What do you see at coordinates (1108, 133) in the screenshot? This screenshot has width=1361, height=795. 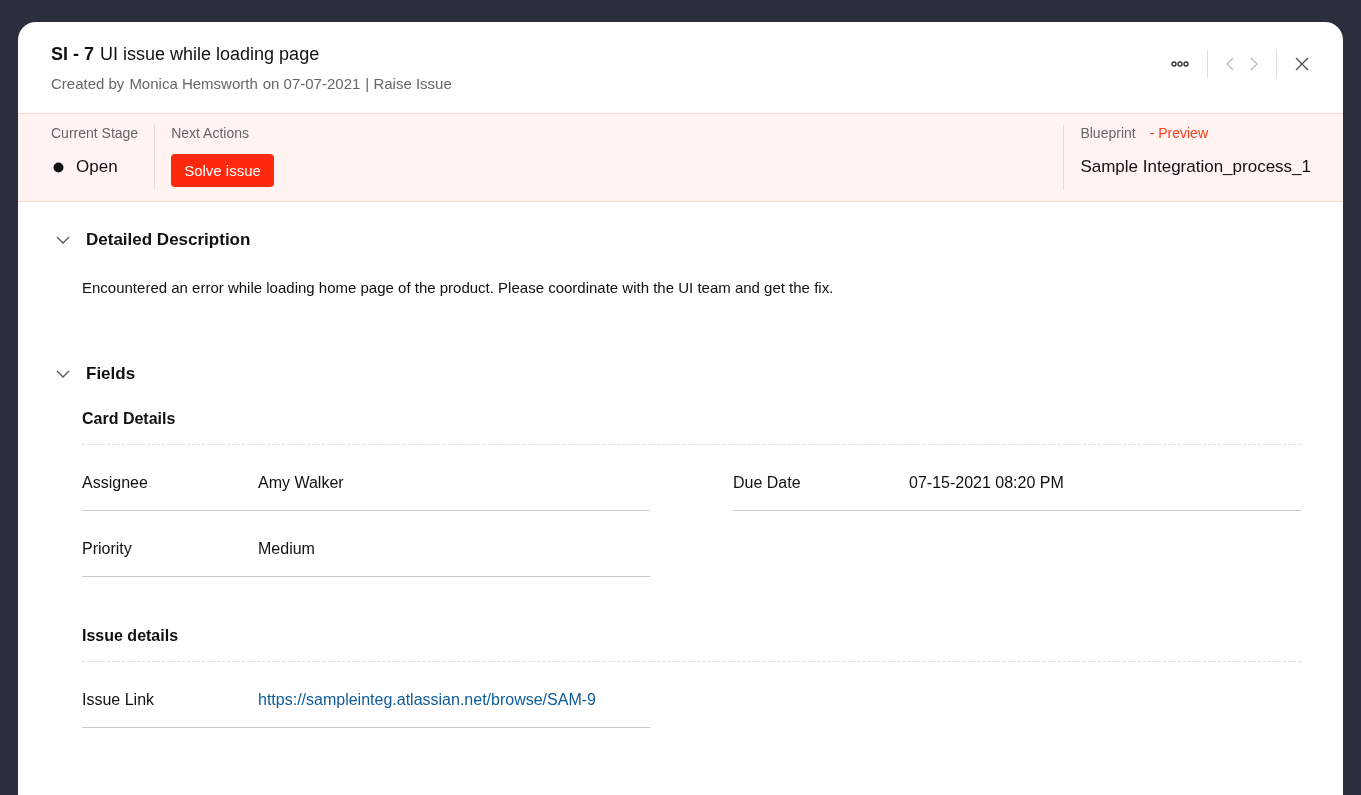 I see `blueprint-label: Blueprint` at bounding box center [1108, 133].